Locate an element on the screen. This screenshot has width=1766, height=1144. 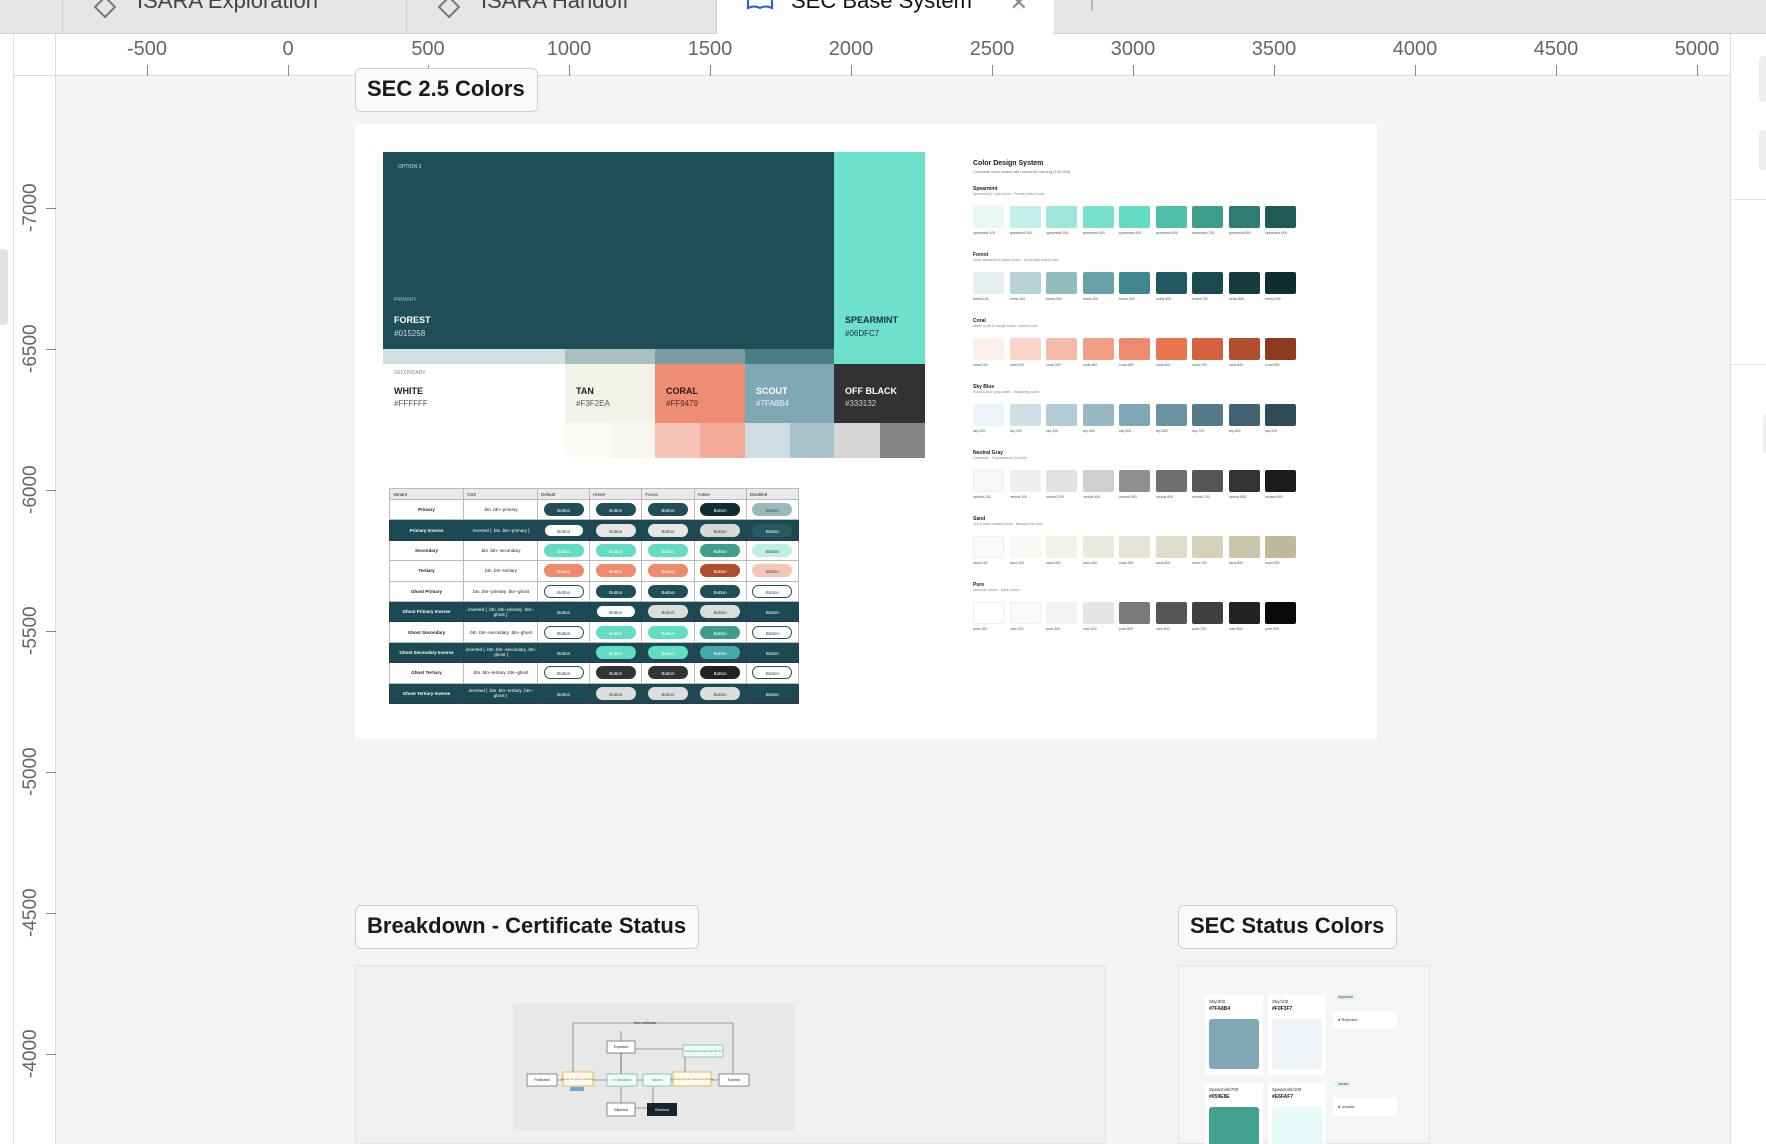
tab-isara-exploration: ISARA Exploration is located at coordinates (234, 17).